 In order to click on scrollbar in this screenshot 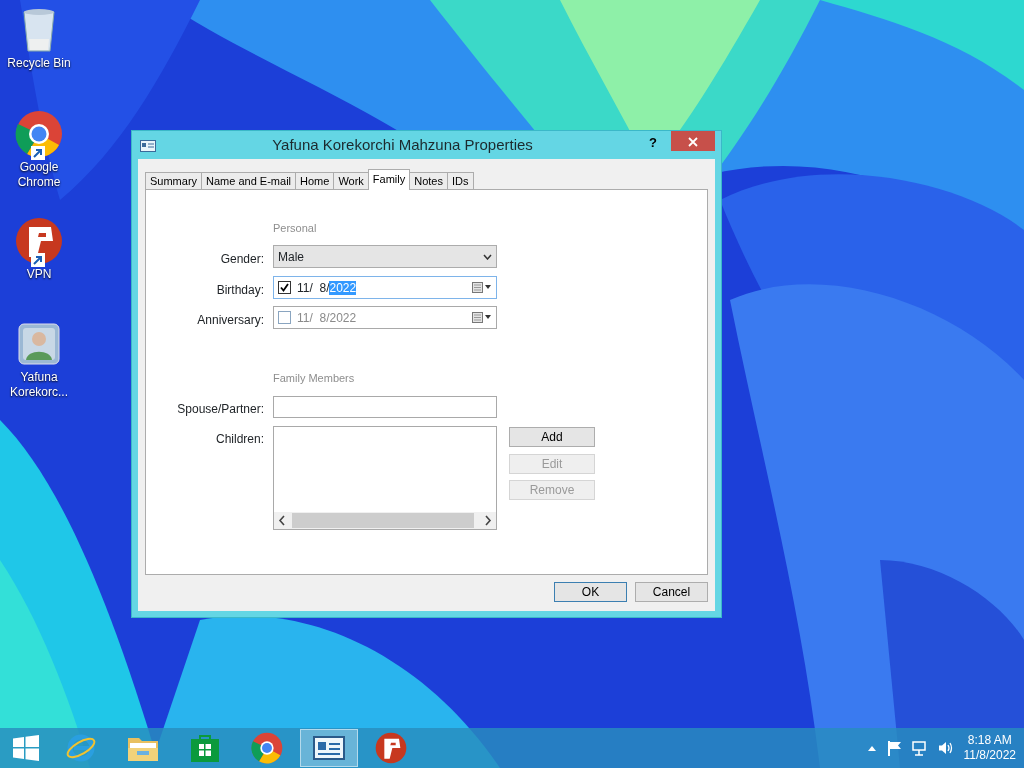, I will do `click(385, 520)`.